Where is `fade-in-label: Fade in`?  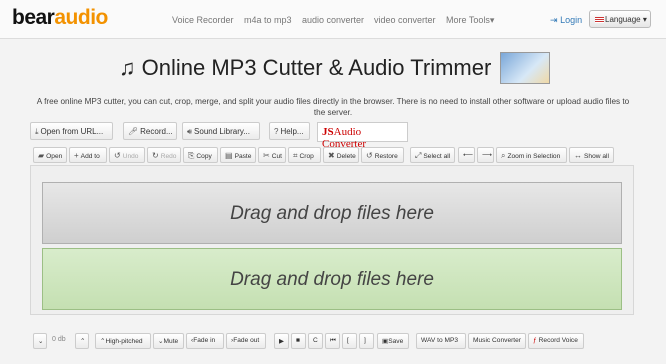
fade-in-label: Fade in is located at coordinates (204, 340).